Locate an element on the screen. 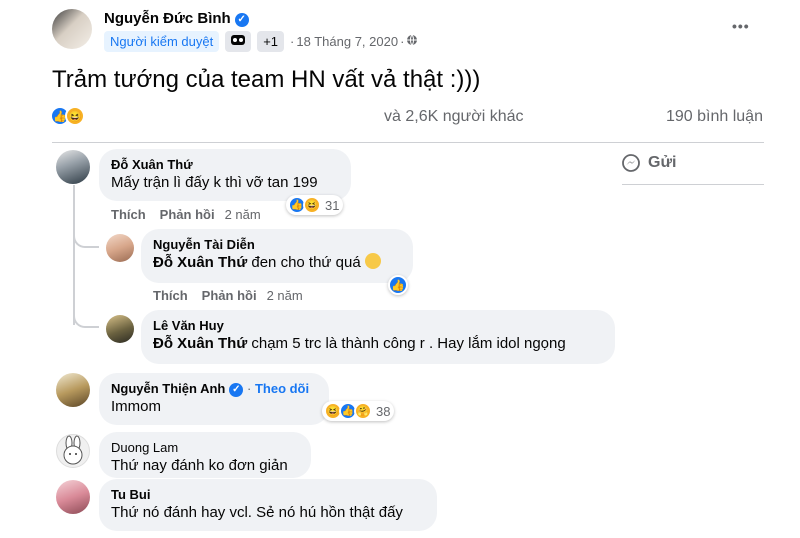 Image resolution: width=800 pixels, height=538 pixels. more-badges: +1 is located at coordinates (271, 41).